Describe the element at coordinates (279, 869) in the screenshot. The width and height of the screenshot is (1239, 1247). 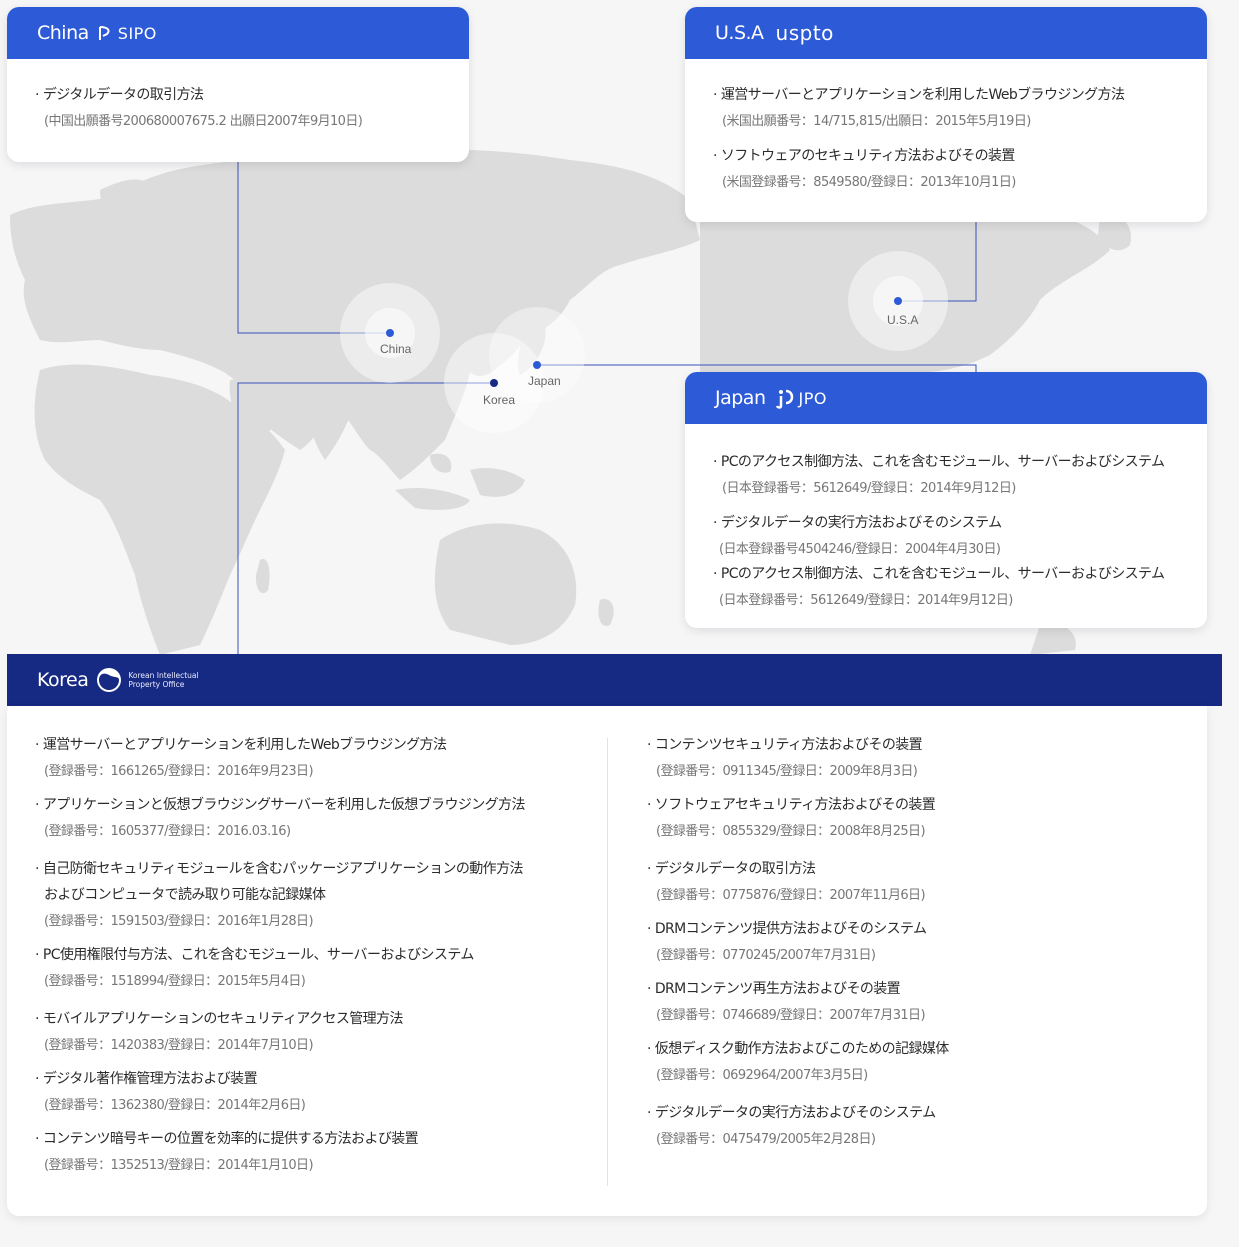
I see `patent-title: · 自己防衛セキュリティモジュールを含むパッケージアプリケーションの動作方法` at that location.